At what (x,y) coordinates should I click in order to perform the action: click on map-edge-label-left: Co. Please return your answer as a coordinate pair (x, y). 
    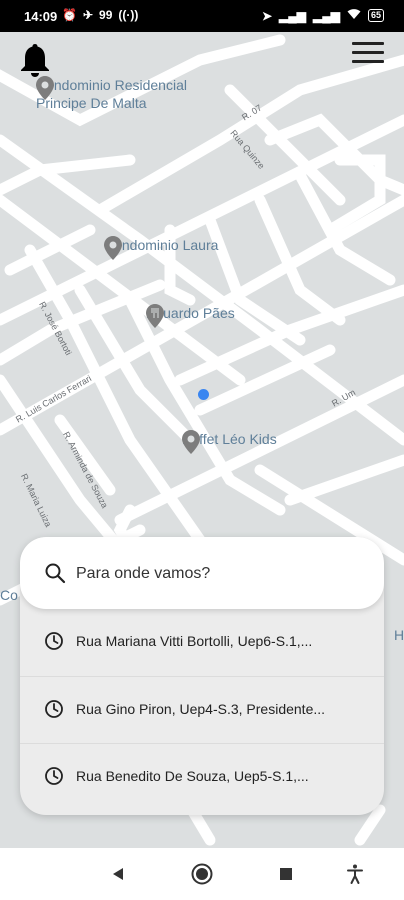
    Looking at the image, I should click on (9, 595).